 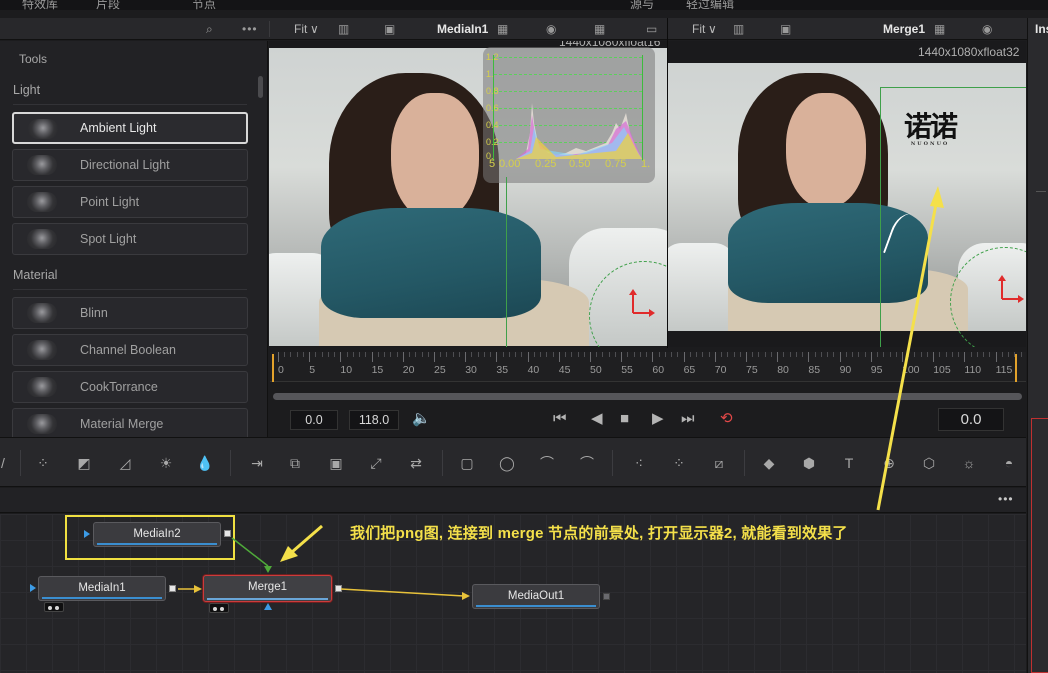 I want to click on viewer1-grid-icon: ▦, so click(x=599, y=29).